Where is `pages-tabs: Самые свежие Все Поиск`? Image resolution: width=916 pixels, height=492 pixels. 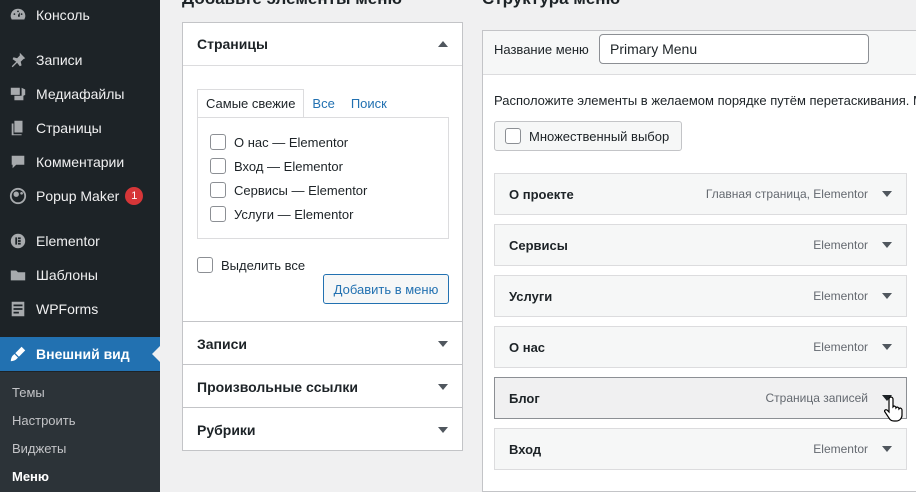 pages-tabs: Самые свежие Все Поиск is located at coordinates (296, 103).